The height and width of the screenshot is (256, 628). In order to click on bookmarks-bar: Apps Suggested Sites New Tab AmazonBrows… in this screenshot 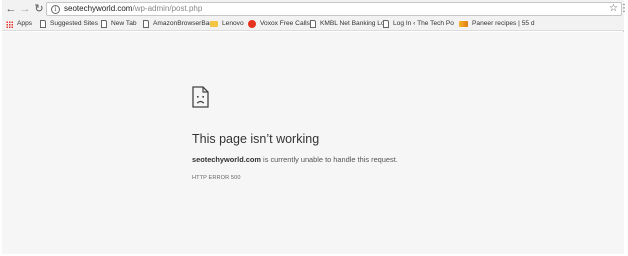, I will do `click(313, 24)`.